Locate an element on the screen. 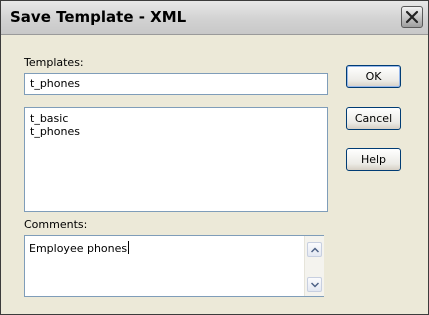  comments-label: Comments: is located at coordinates (56, 224).